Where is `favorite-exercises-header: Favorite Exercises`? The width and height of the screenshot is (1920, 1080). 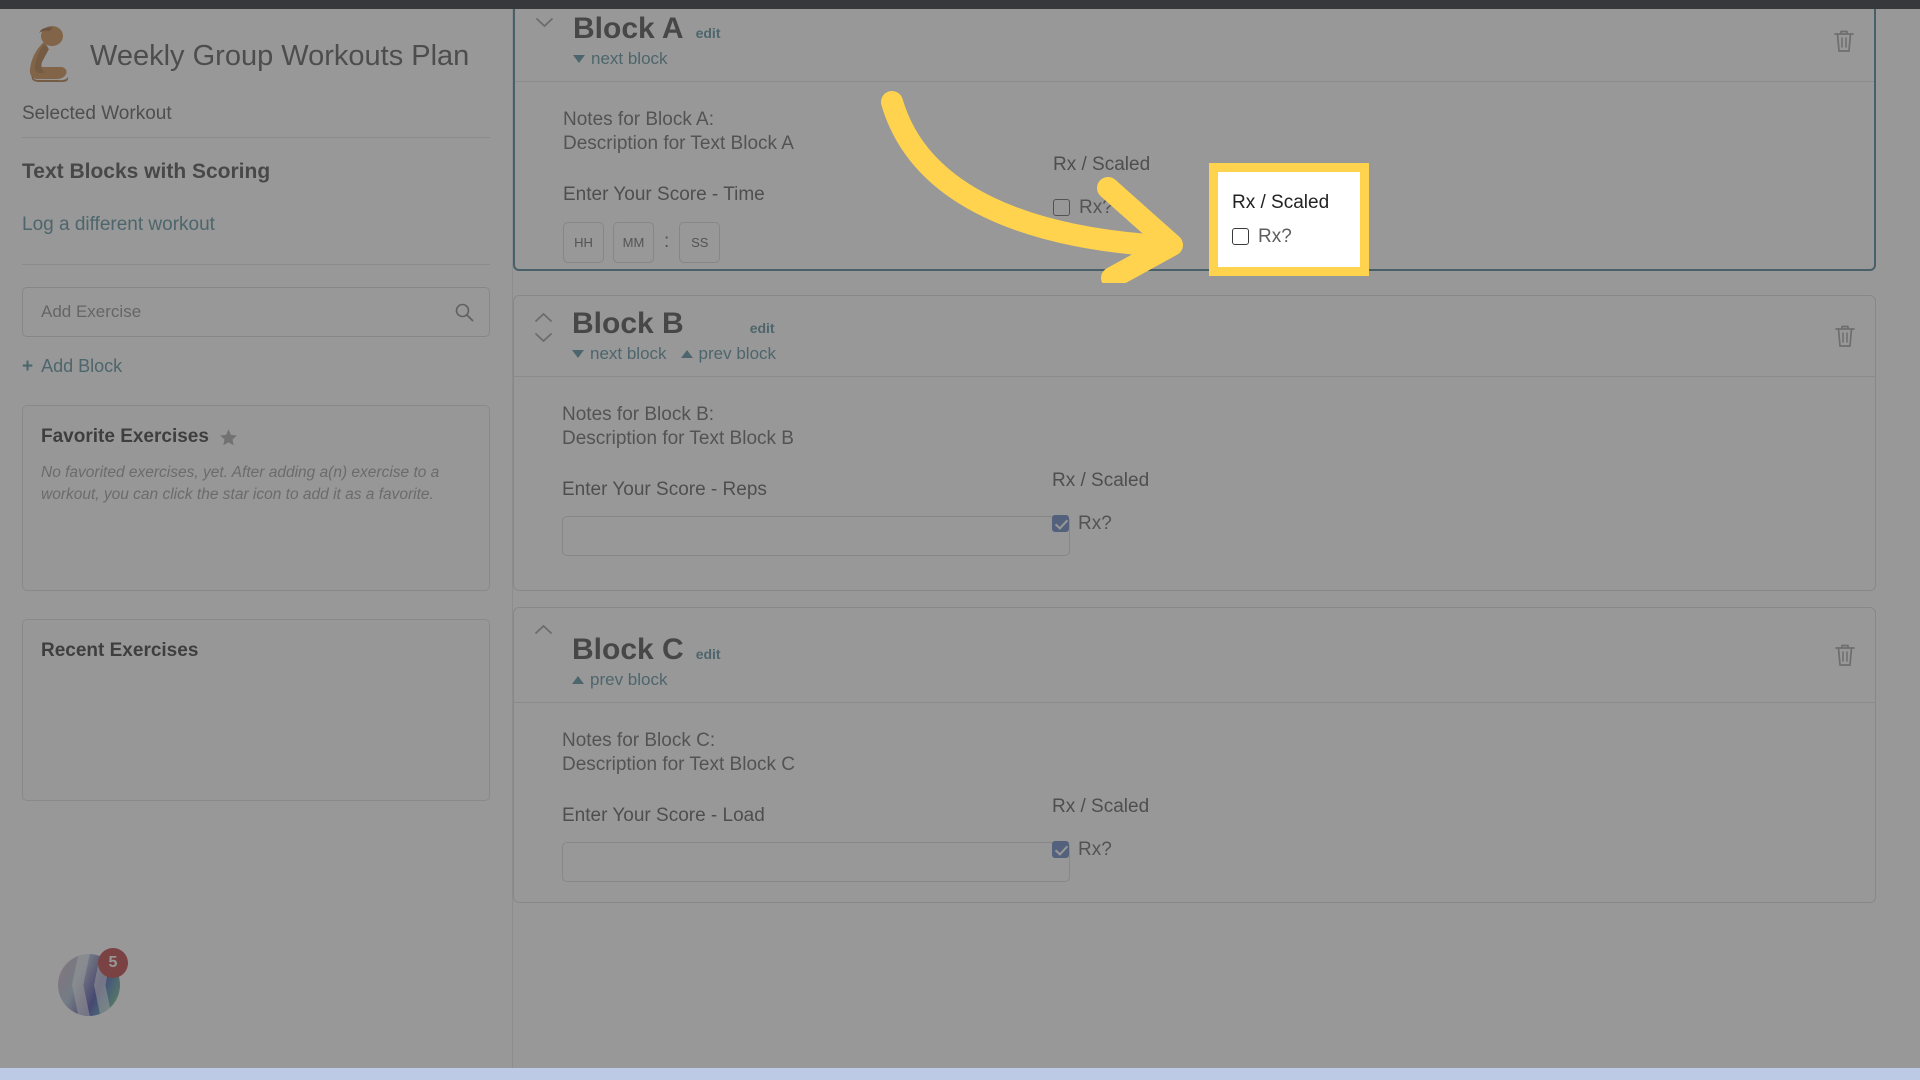 favorite-exercises-header: Favorite Exercises is located at coordinates (256, 437).